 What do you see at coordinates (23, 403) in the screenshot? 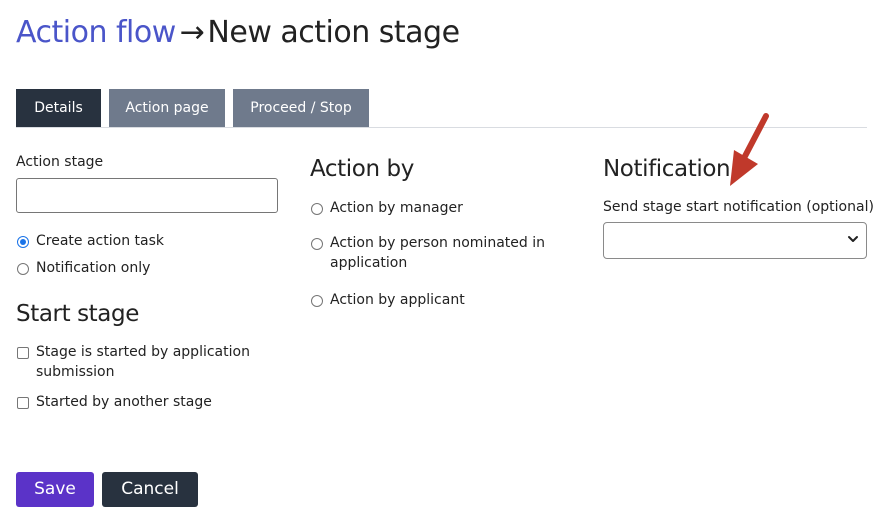
I see `started-by-another-stage-checkbox` at bounding box center [23, 403].